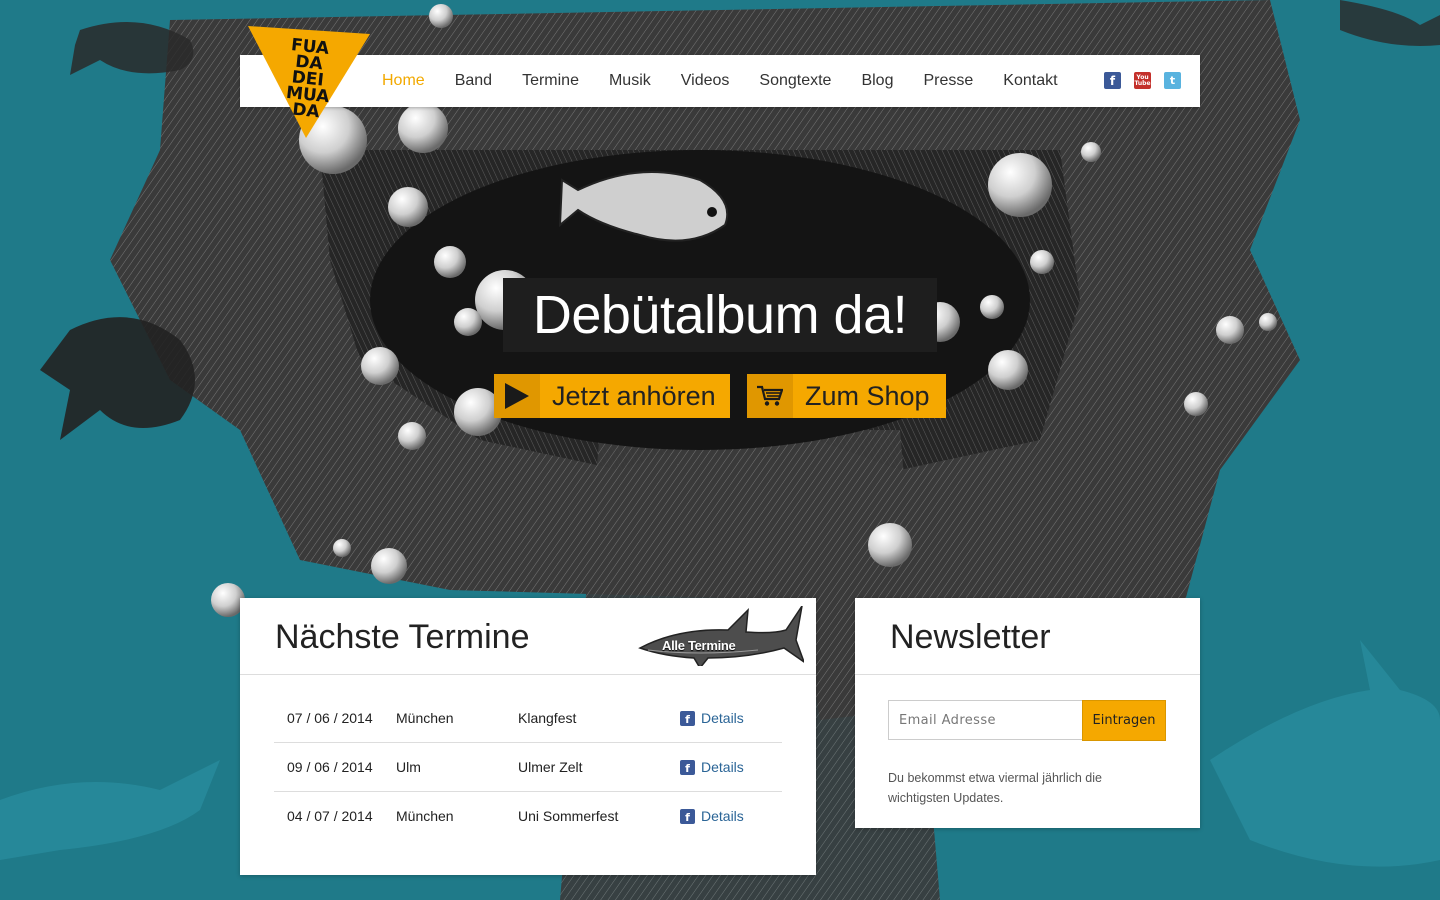  Describe the element at coordinates (970, 637) in the screenshot. I see `newsletter-title: Newsletter` at that location.